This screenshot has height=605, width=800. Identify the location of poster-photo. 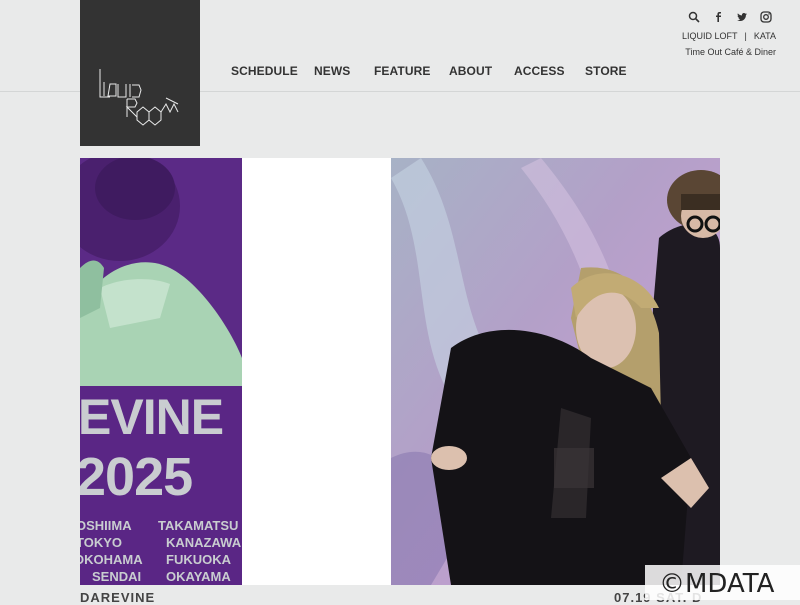
(161, 272).